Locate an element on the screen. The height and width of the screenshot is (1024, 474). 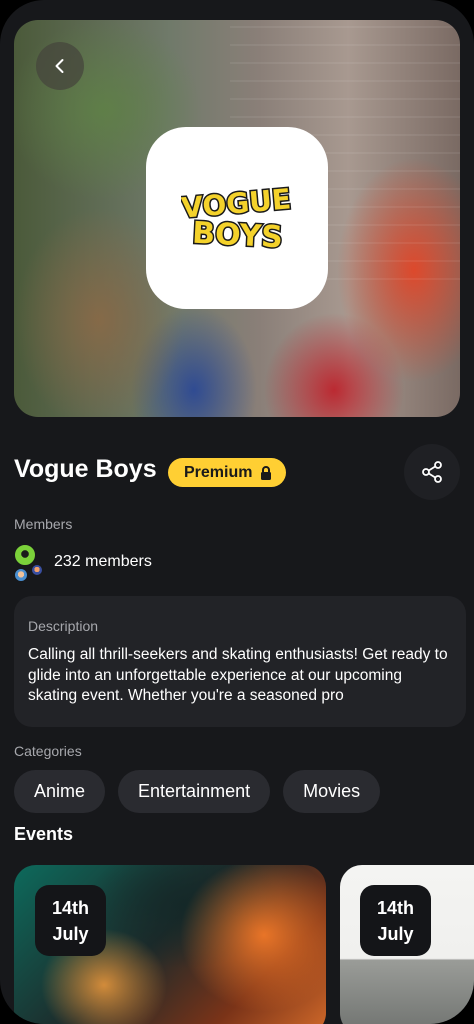
category-chip-movies: Movies is located at coordinates (332, 791).